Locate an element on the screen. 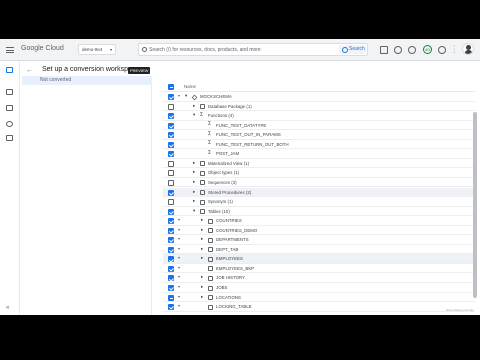 The width and height of the screenshot is (480, 360). status-row: Not converted is located at coordinates (87, 80).